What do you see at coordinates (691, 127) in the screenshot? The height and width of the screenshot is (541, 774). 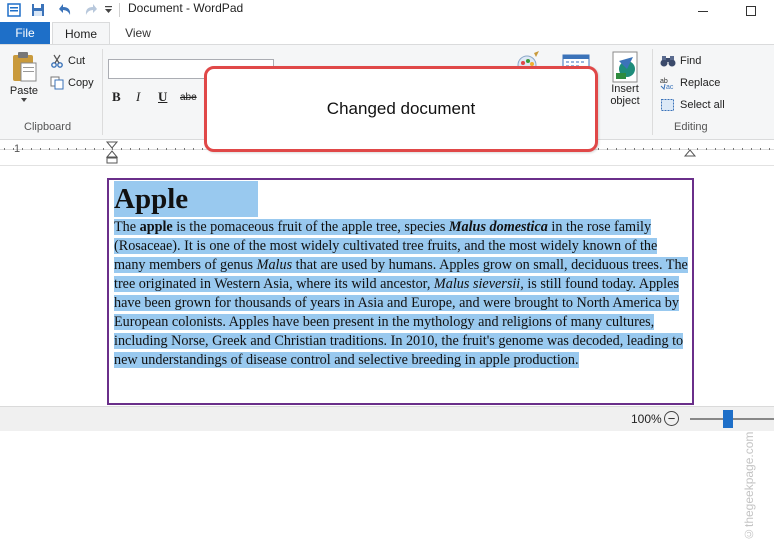 I see `editing-group-label: Editing` at bounding box center [691, 127].